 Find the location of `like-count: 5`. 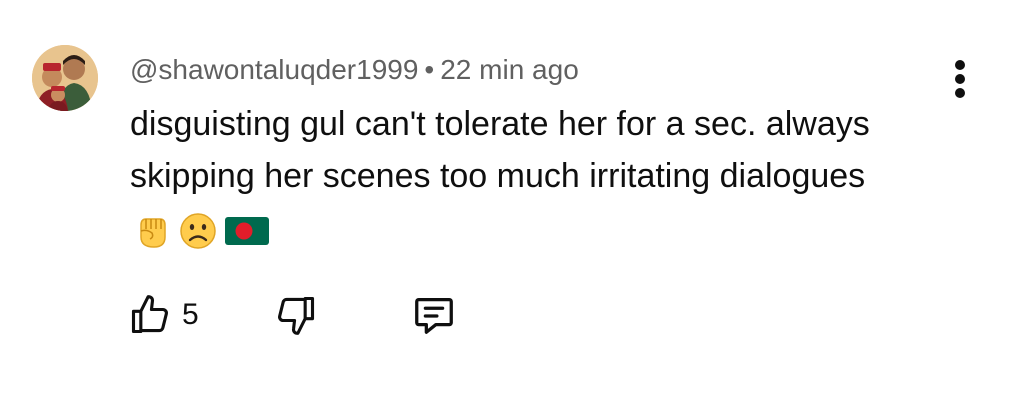

like-count: 5 is located at coordinates (190, 314).